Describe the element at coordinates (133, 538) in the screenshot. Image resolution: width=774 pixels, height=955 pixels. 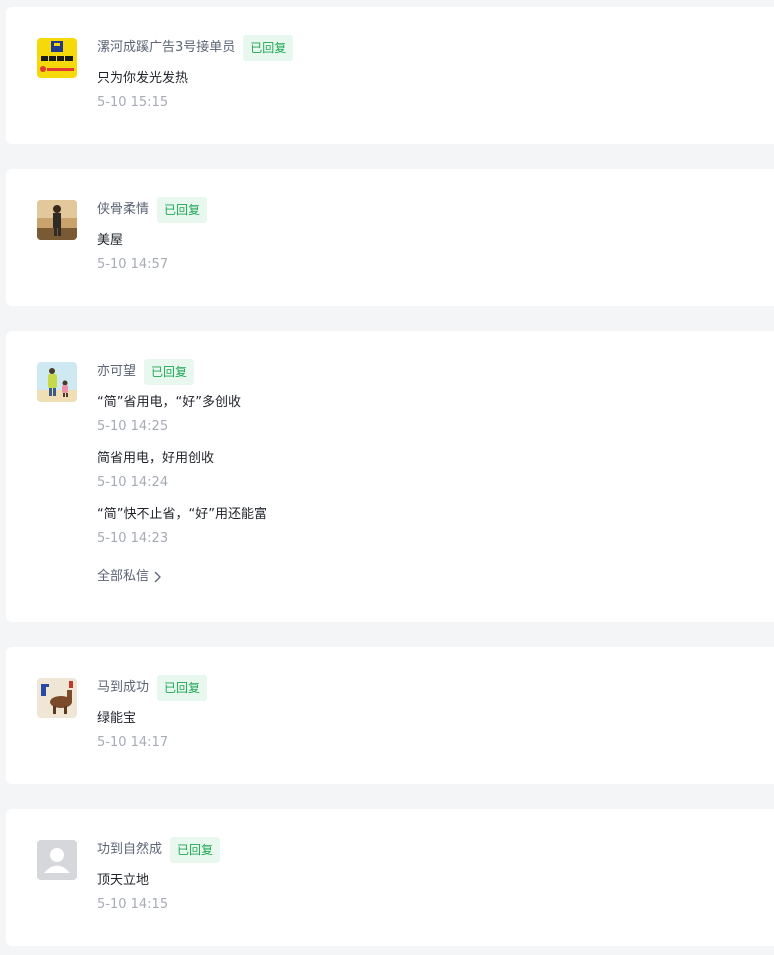
I see `message-time: 5-10 14:23` at that location.